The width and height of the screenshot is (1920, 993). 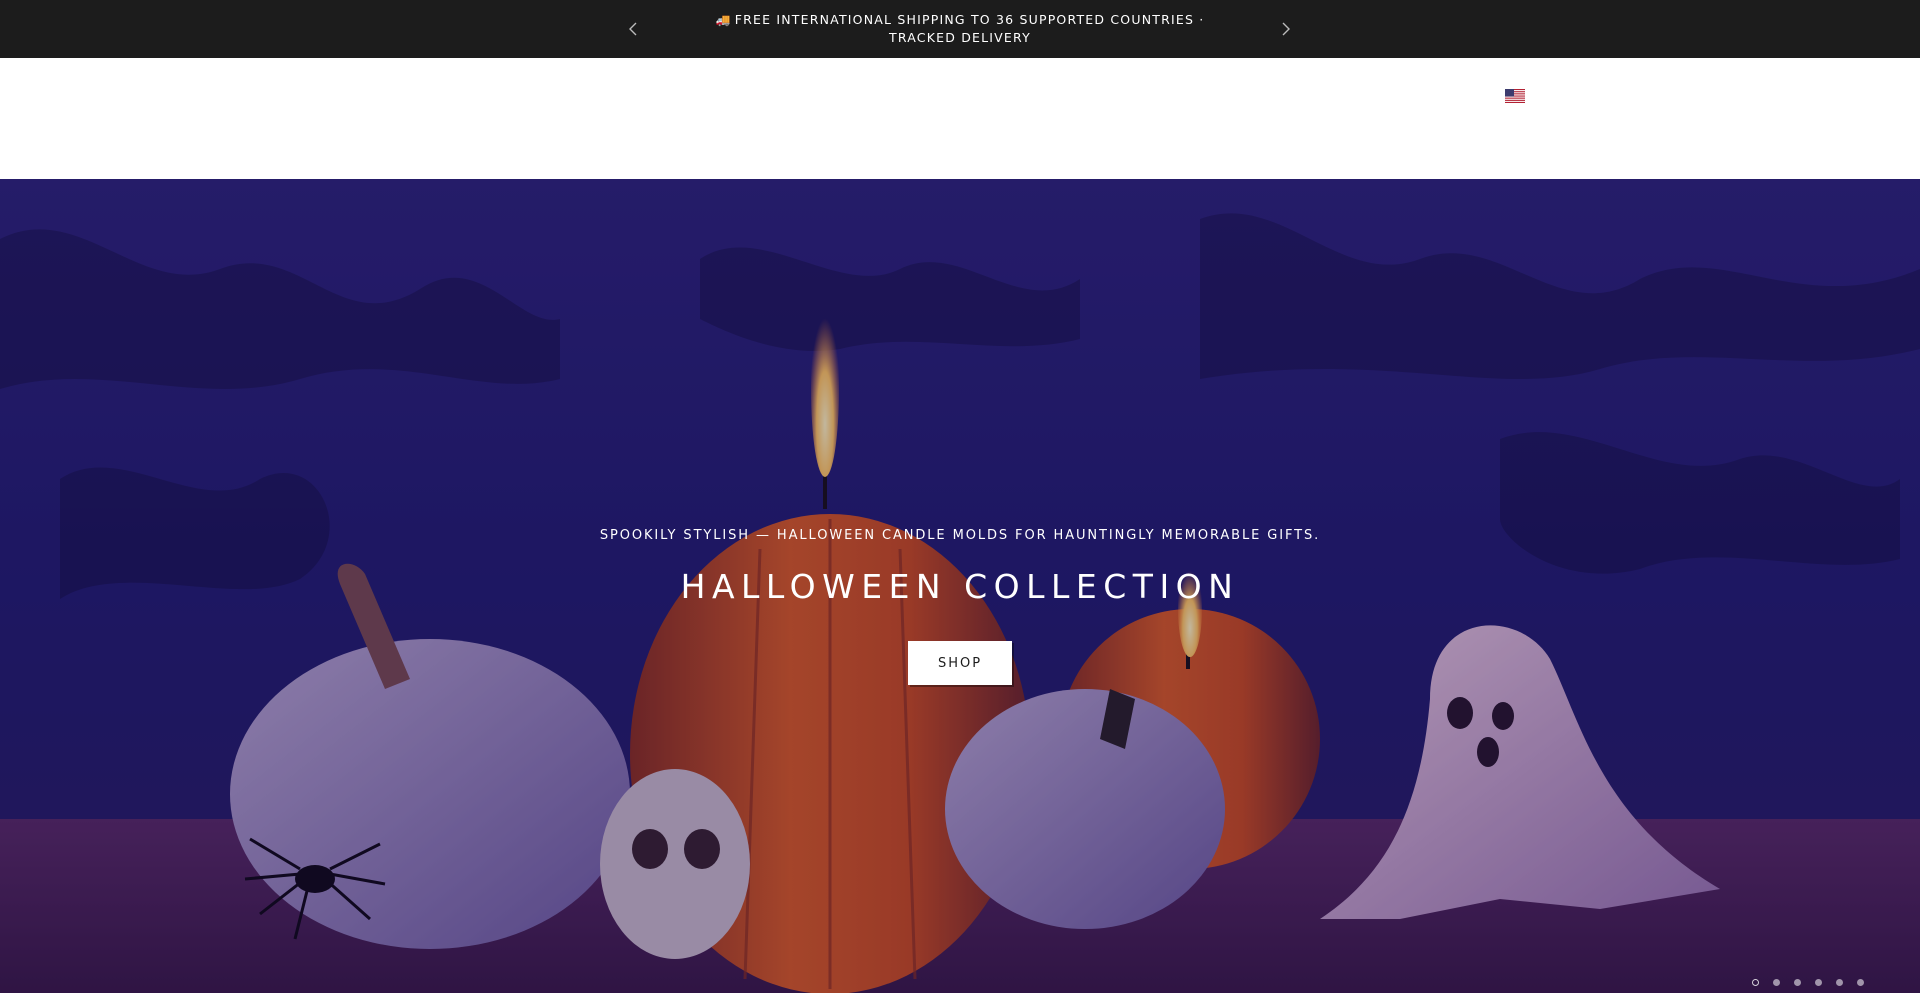 I want to click on announcement-prev-button, so click(x=633, y=29).